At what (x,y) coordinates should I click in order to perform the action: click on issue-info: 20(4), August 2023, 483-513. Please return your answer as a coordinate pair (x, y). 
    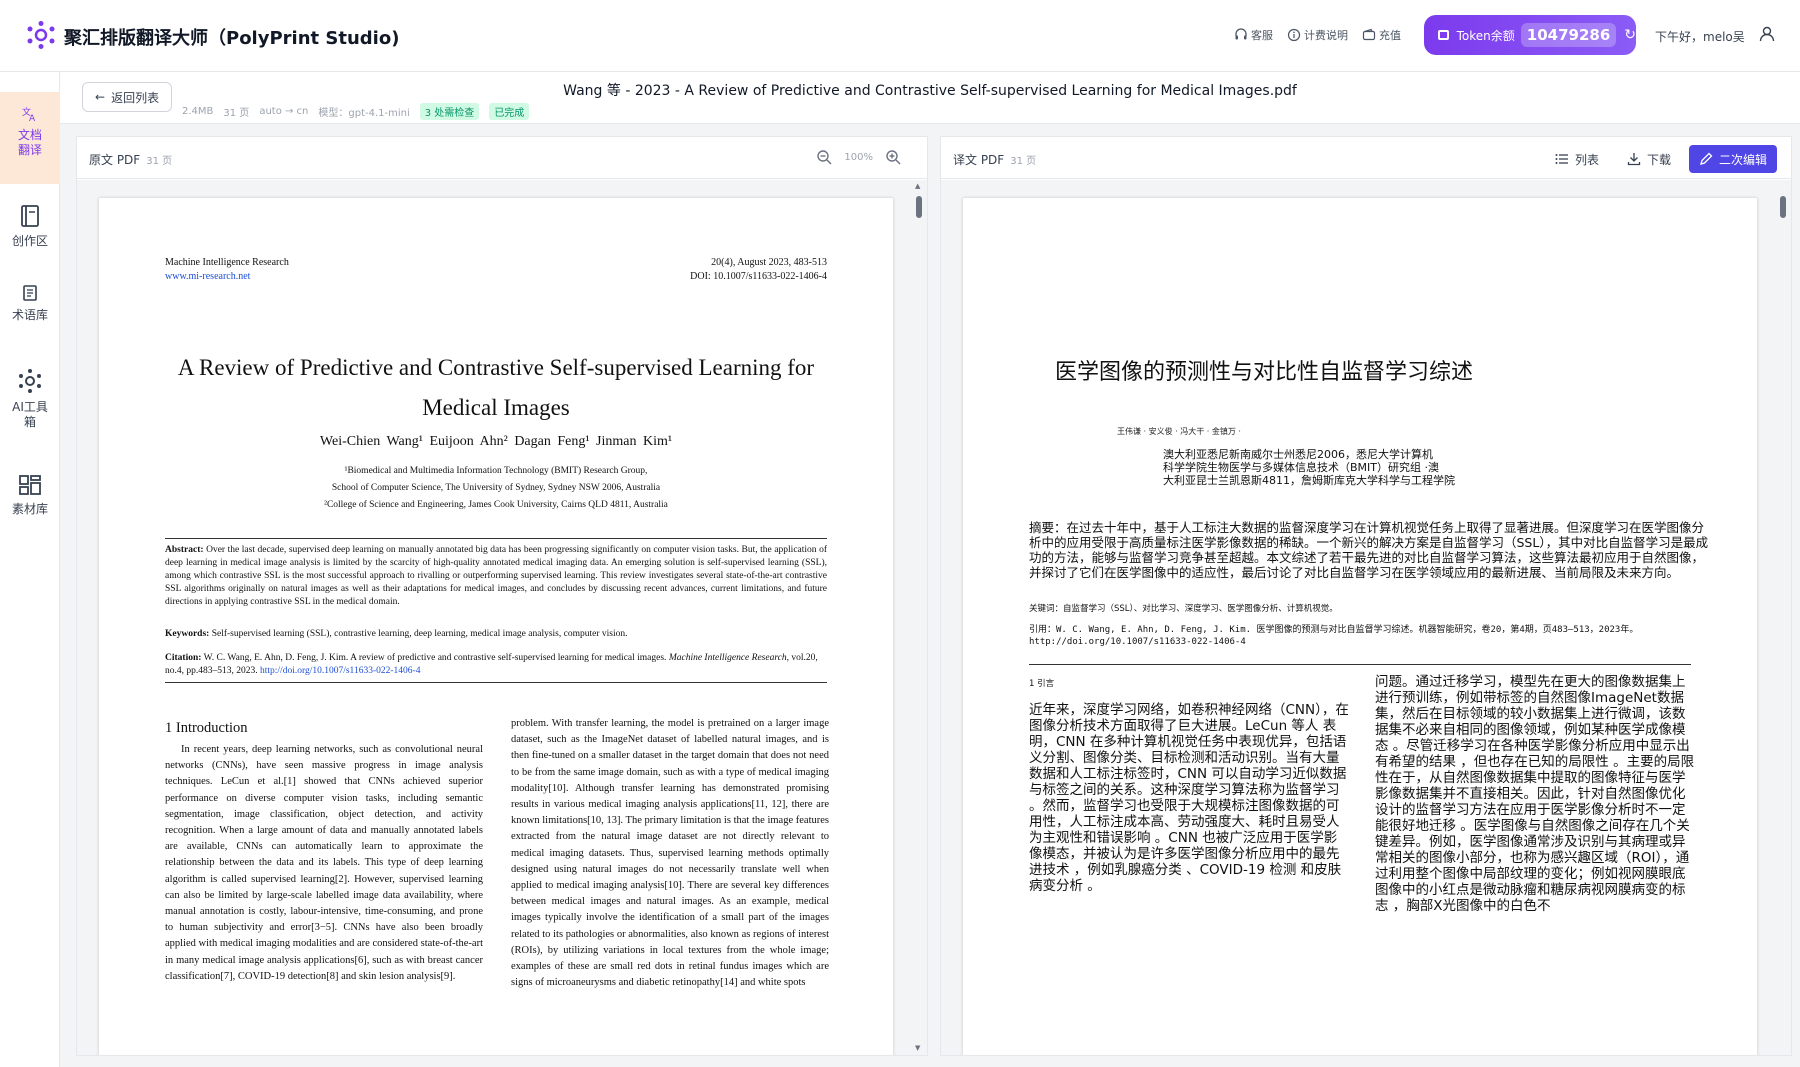
    Looking at the image, I should click on (769, 262).